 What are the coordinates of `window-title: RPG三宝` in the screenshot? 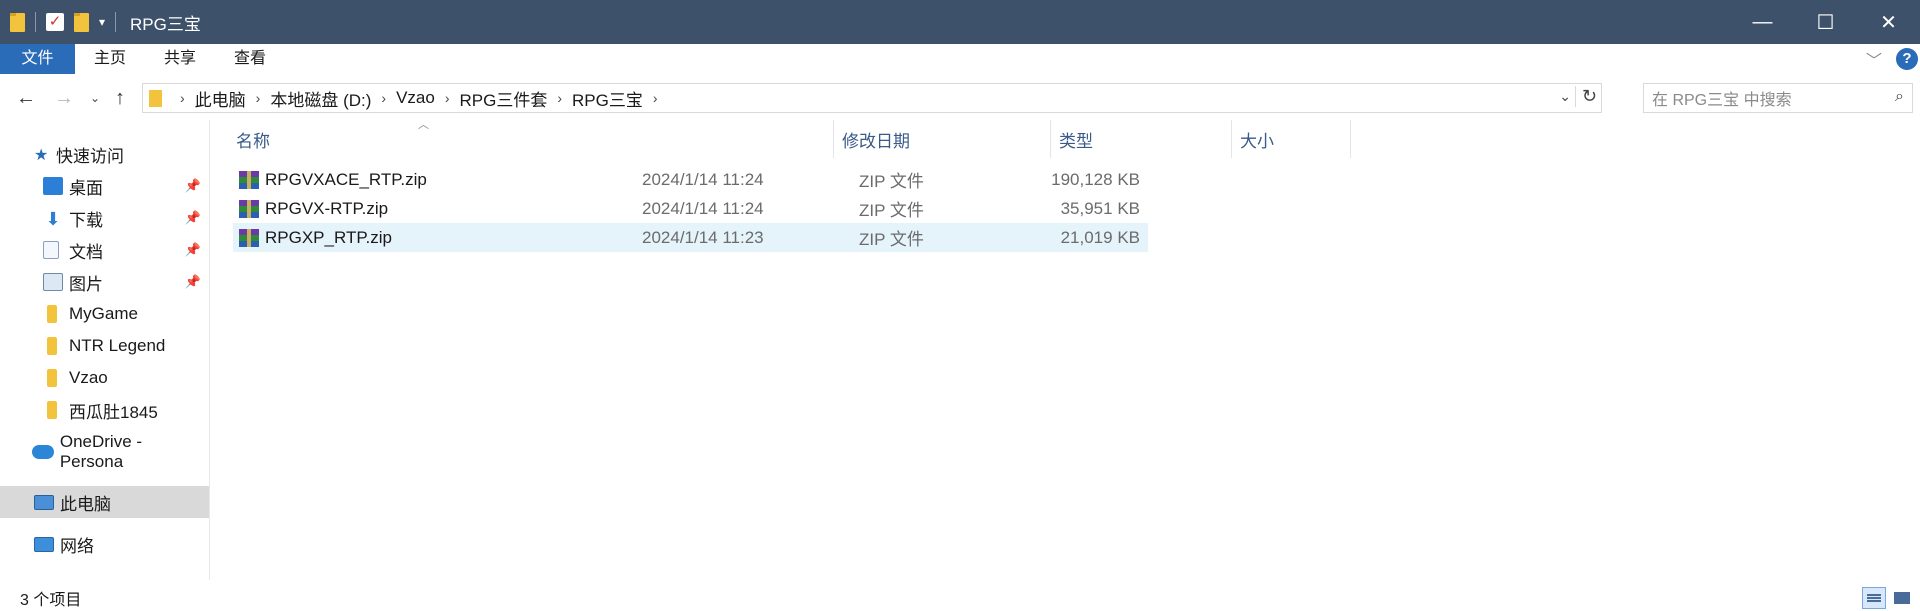 It's located at (165, 24).